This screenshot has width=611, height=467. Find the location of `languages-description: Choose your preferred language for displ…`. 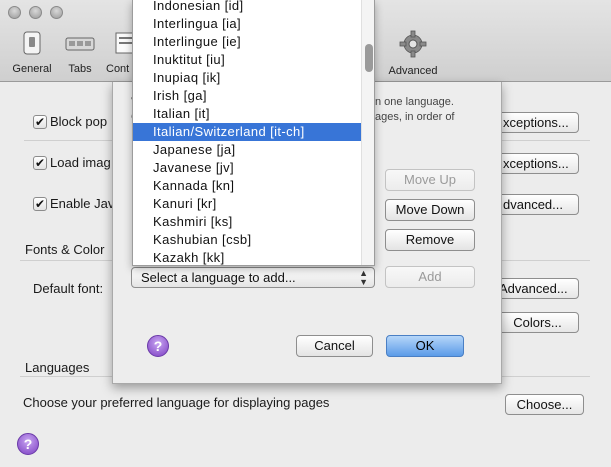

languages-description: Choose your preferred language for displ… is located at coordinates (176, 402).